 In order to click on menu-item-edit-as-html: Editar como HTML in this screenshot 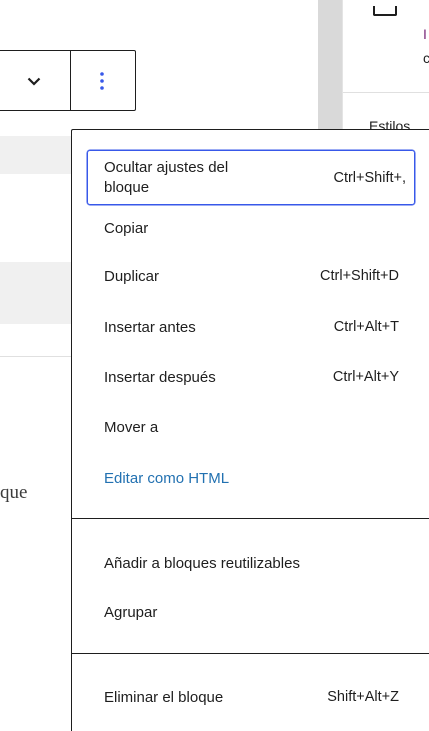, I will do `click(250, 478)`.